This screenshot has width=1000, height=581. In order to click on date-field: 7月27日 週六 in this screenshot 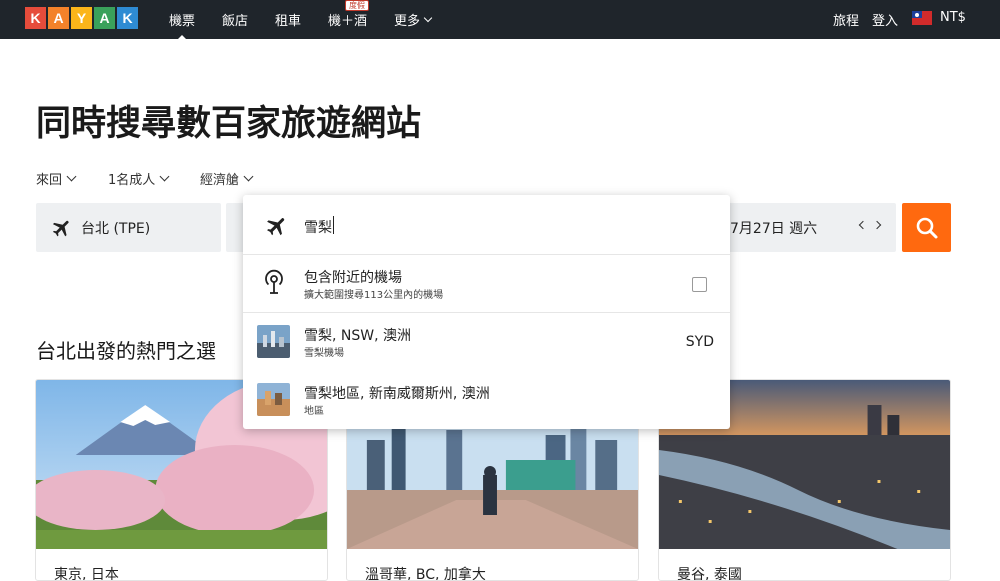, I will do `click(812, 227)`.